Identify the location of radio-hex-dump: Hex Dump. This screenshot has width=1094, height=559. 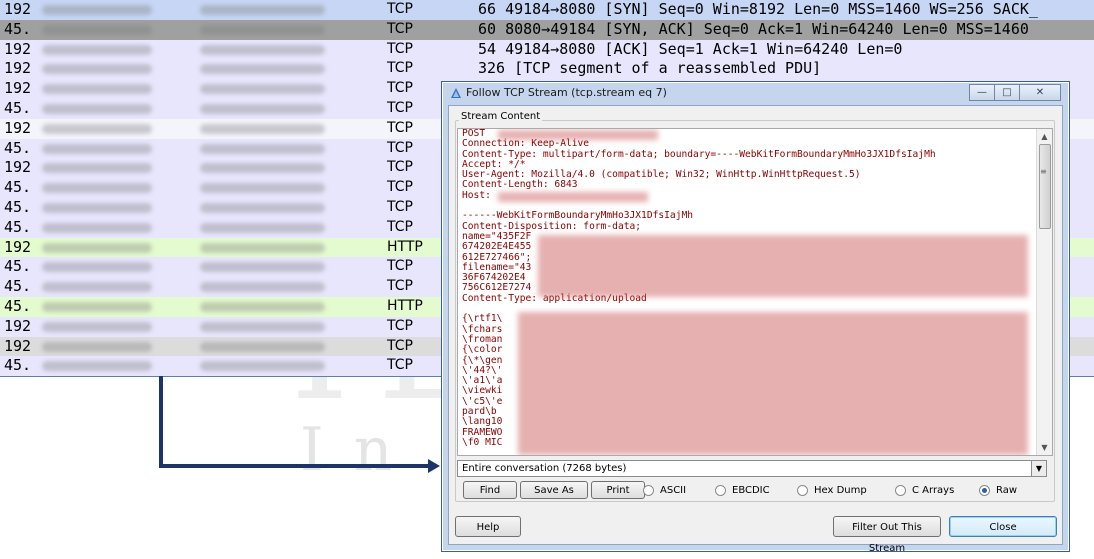
(832, 490).